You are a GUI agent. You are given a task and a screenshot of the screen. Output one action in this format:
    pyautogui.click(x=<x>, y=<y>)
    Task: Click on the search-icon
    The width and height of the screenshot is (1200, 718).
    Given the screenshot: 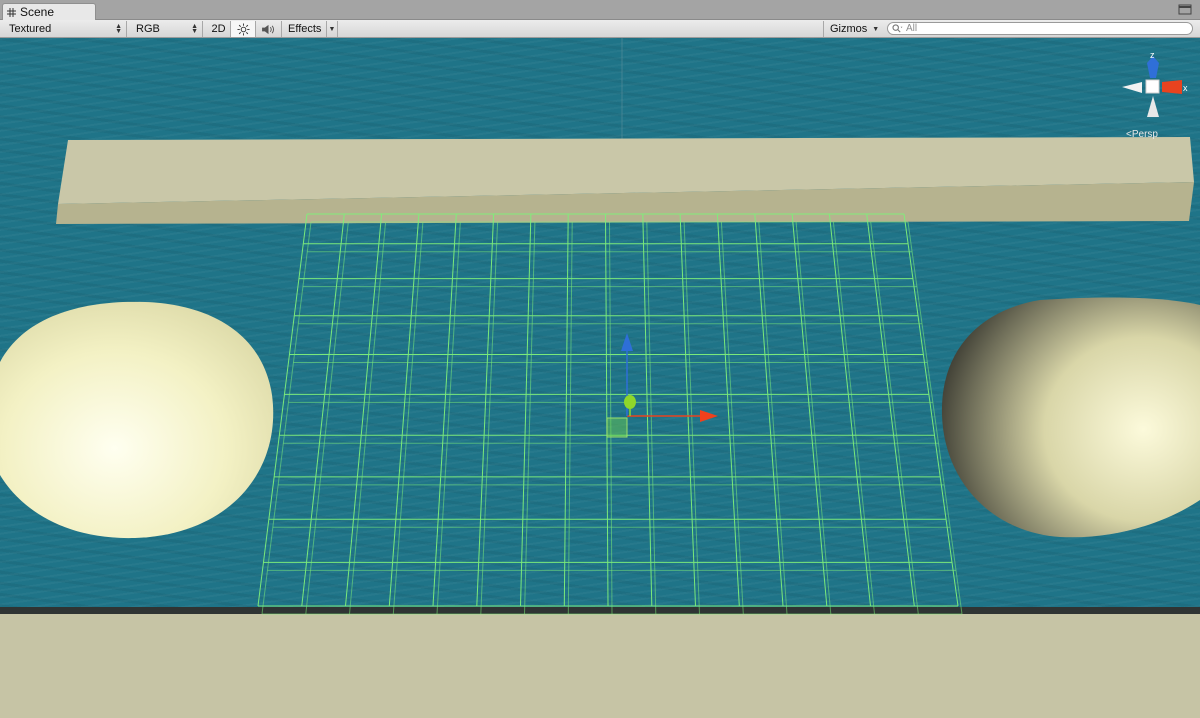 What is the action you would take?
    pyautogui.click(x=897, y=28)
    